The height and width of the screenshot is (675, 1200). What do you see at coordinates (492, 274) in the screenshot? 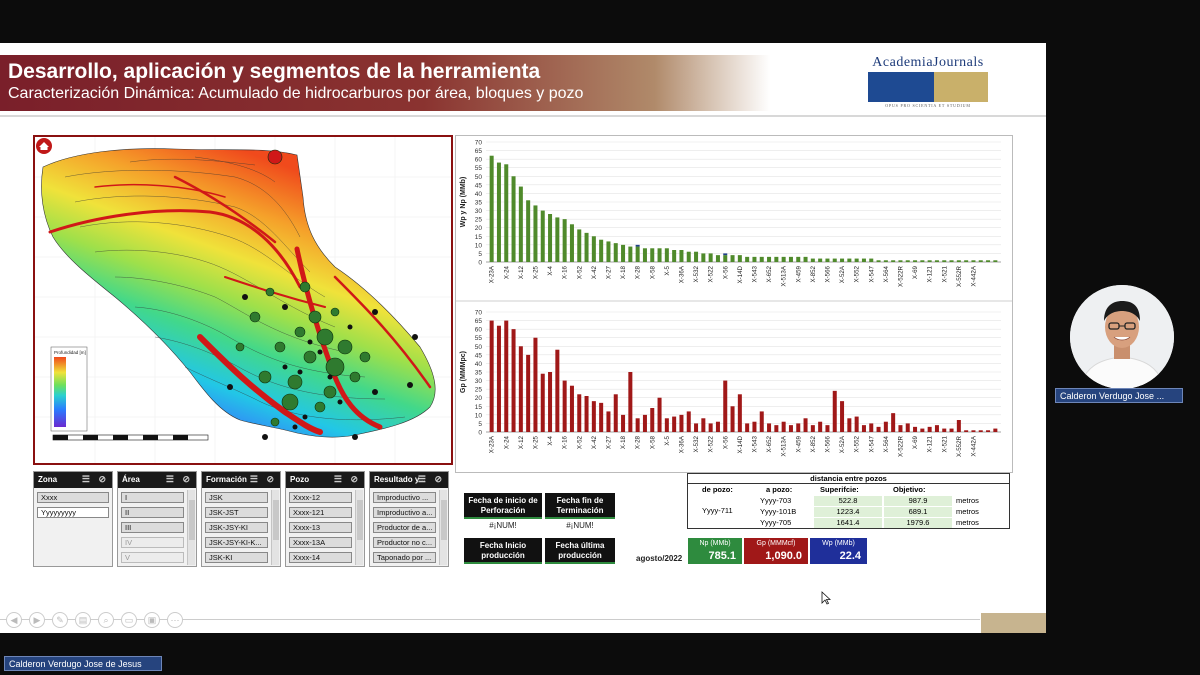
I see `x-tick-label: X-23A` at bounding box center [492, 274].